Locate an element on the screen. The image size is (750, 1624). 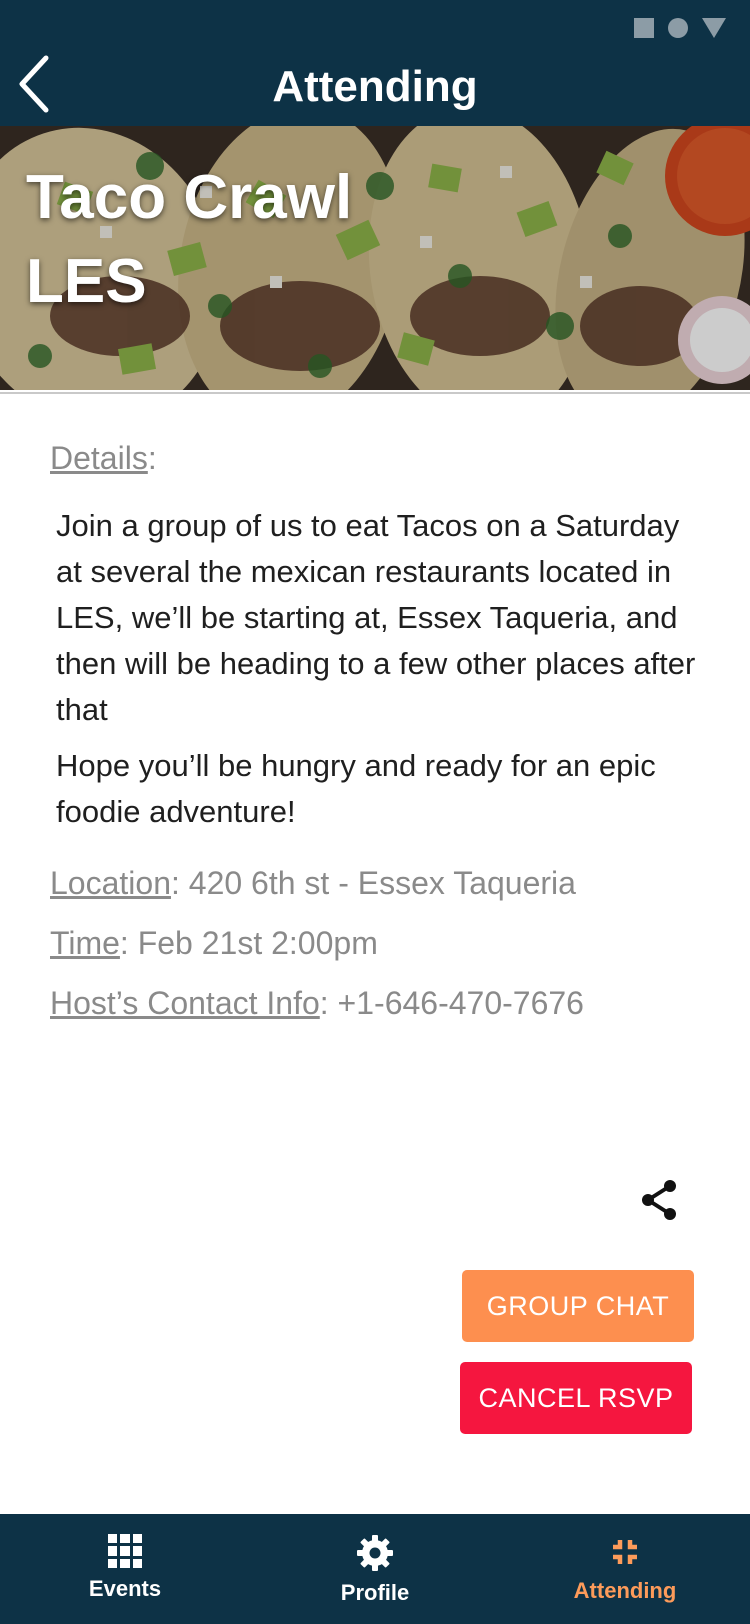
event-title-line2: LES is located at coordinates (86, 281).